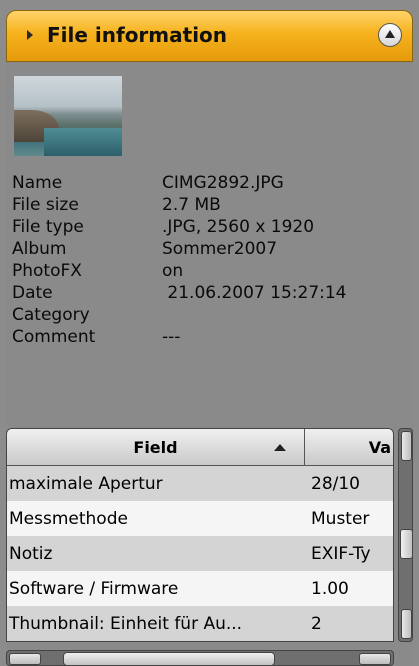 This screenshot has height=666, width=419. What do you see at coordinates (220, 249) in the screenshot?
I see `property-value-album: Sommer2007` at bounding box center [220, 249].